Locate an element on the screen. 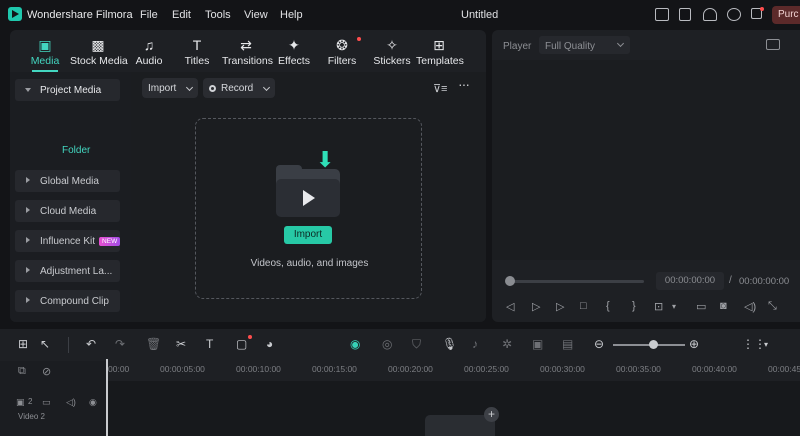 The width and height of the screenshot is (800, 436). caret-down-icon is located at coordinates (28, 90).